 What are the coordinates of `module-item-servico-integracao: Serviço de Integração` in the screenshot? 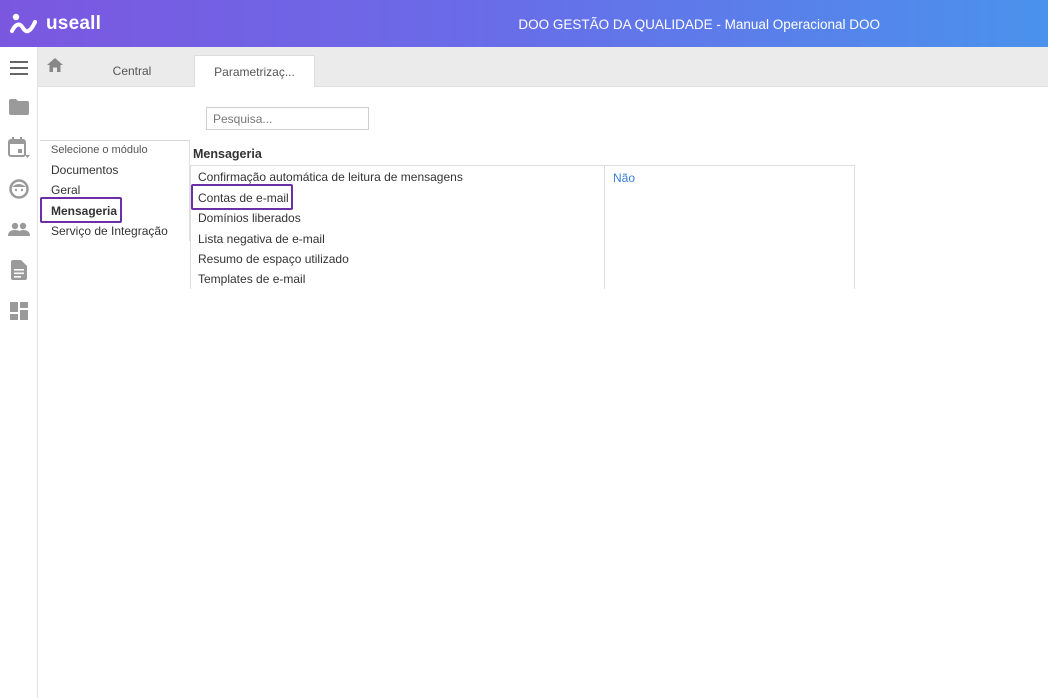 It's located at (109, 231).